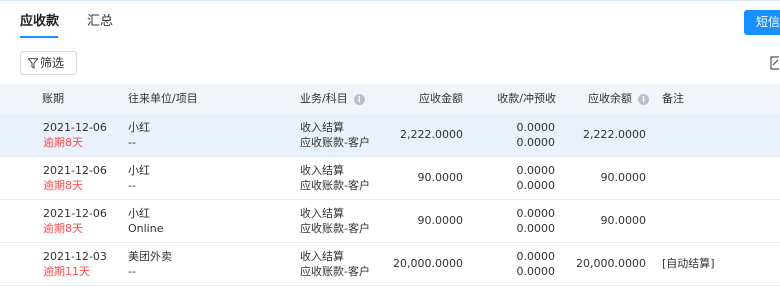 This screenshot has height=289, width=780. What do you see at coordinates (441, 98) in the screenshot?
I see `col-receivable: 应收金额` at bounding box center [441, 98].